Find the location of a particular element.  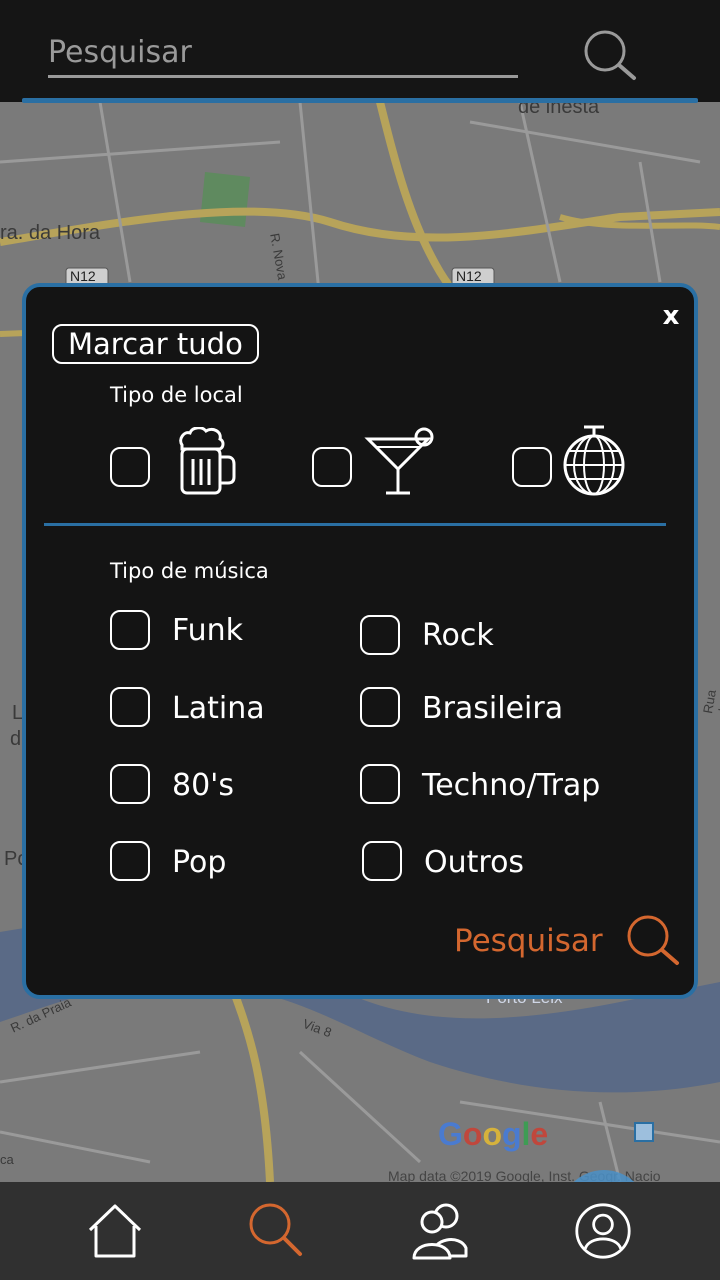

search-input is located at coordinates (283, 54).